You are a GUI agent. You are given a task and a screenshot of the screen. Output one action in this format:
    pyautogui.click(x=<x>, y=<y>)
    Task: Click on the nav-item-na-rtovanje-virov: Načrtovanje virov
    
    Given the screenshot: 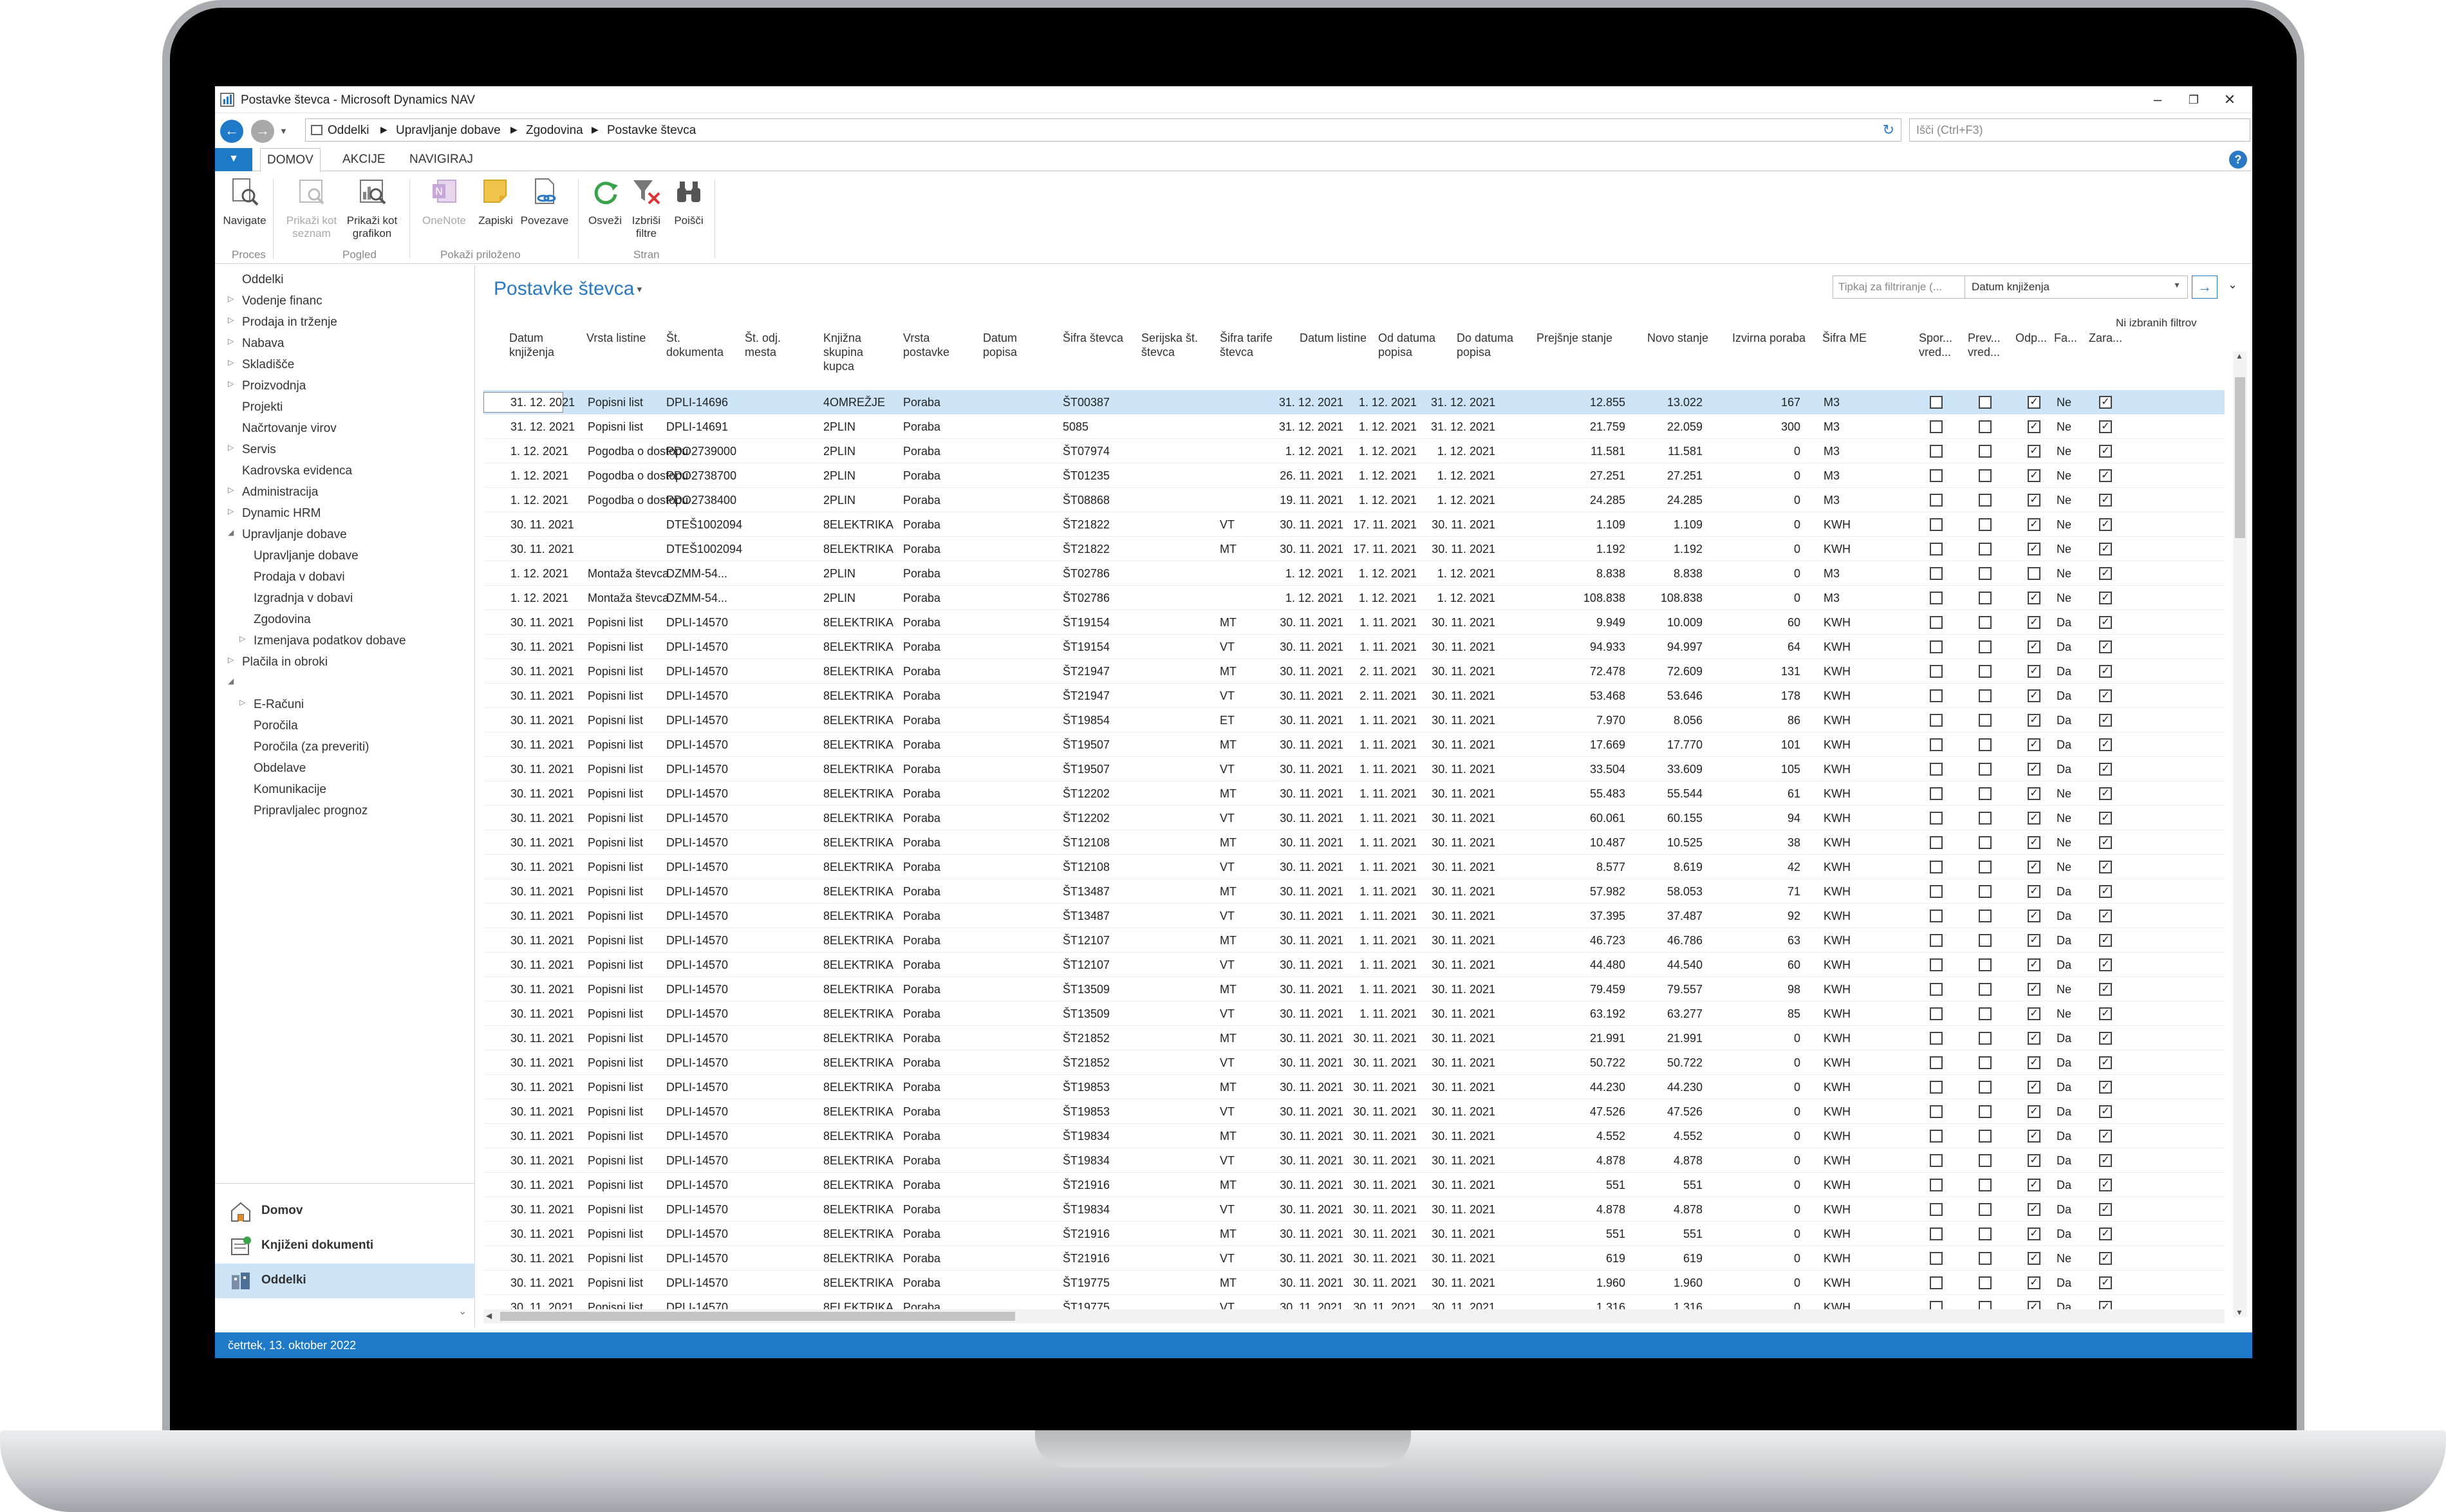 What is the action you would take?
    pyautogui.click(x=289, y=429)
    